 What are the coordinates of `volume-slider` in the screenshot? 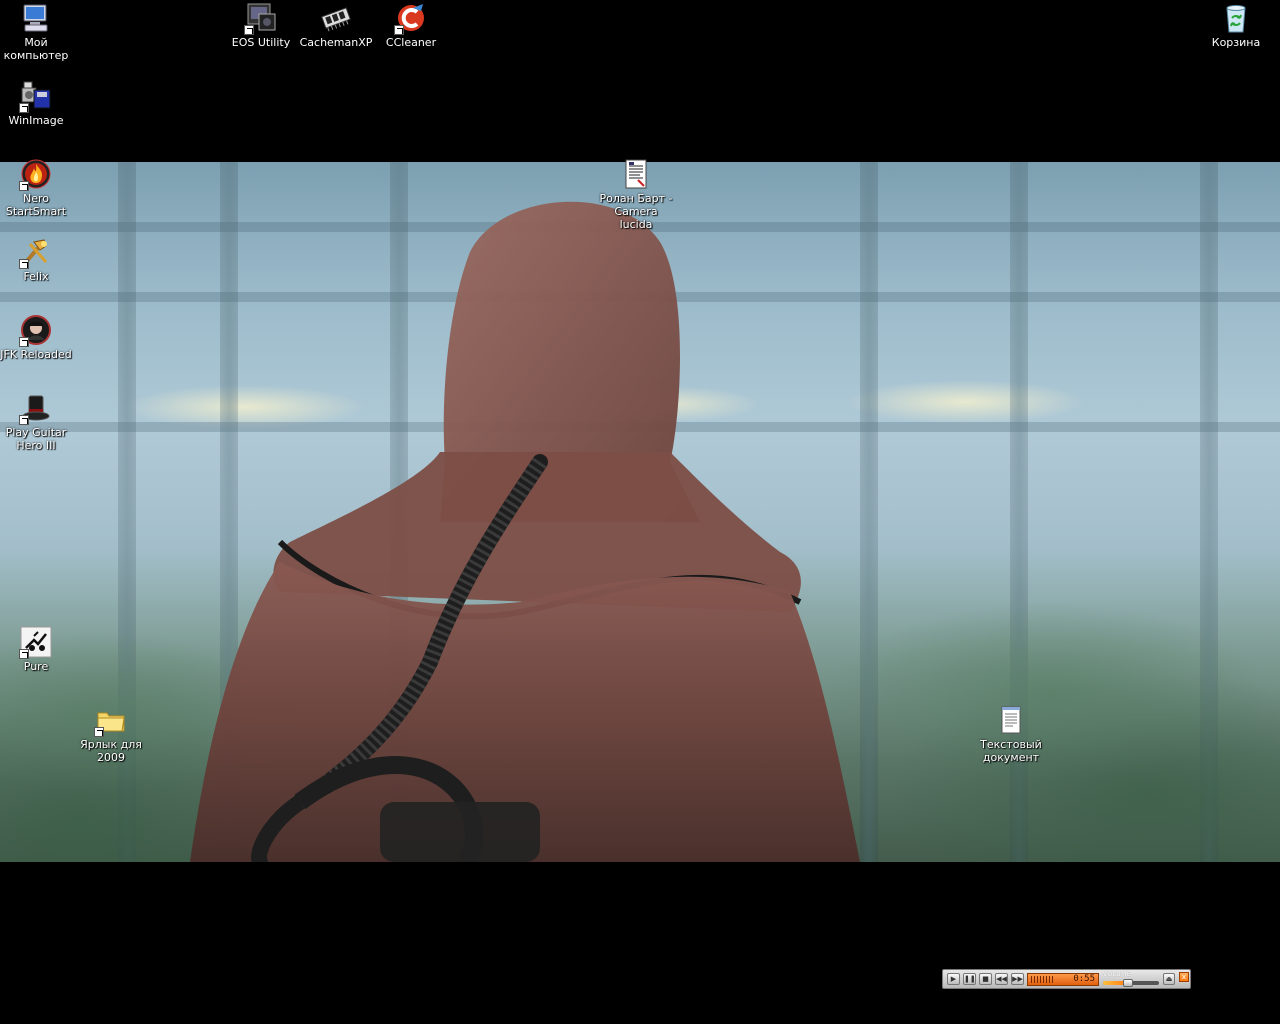 It's located at (1131, 983).